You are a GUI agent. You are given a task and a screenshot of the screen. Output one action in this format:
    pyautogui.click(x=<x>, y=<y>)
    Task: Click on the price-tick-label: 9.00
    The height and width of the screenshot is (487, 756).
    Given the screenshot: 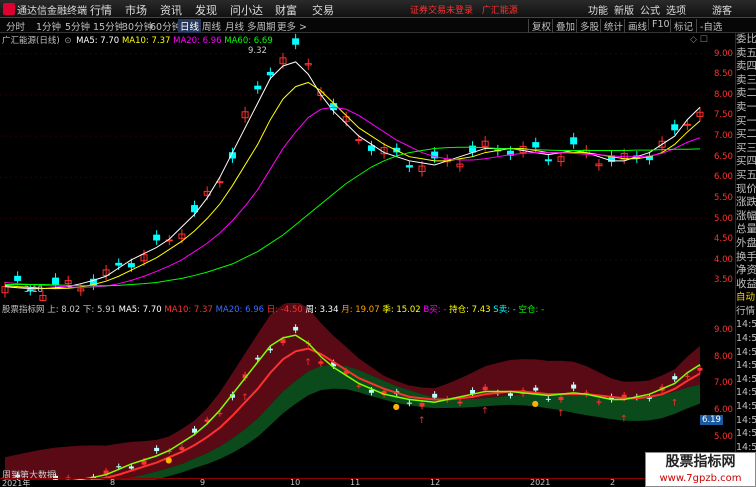 What is the action you would take?
    pyautogui.click(x=723, y=329)
    